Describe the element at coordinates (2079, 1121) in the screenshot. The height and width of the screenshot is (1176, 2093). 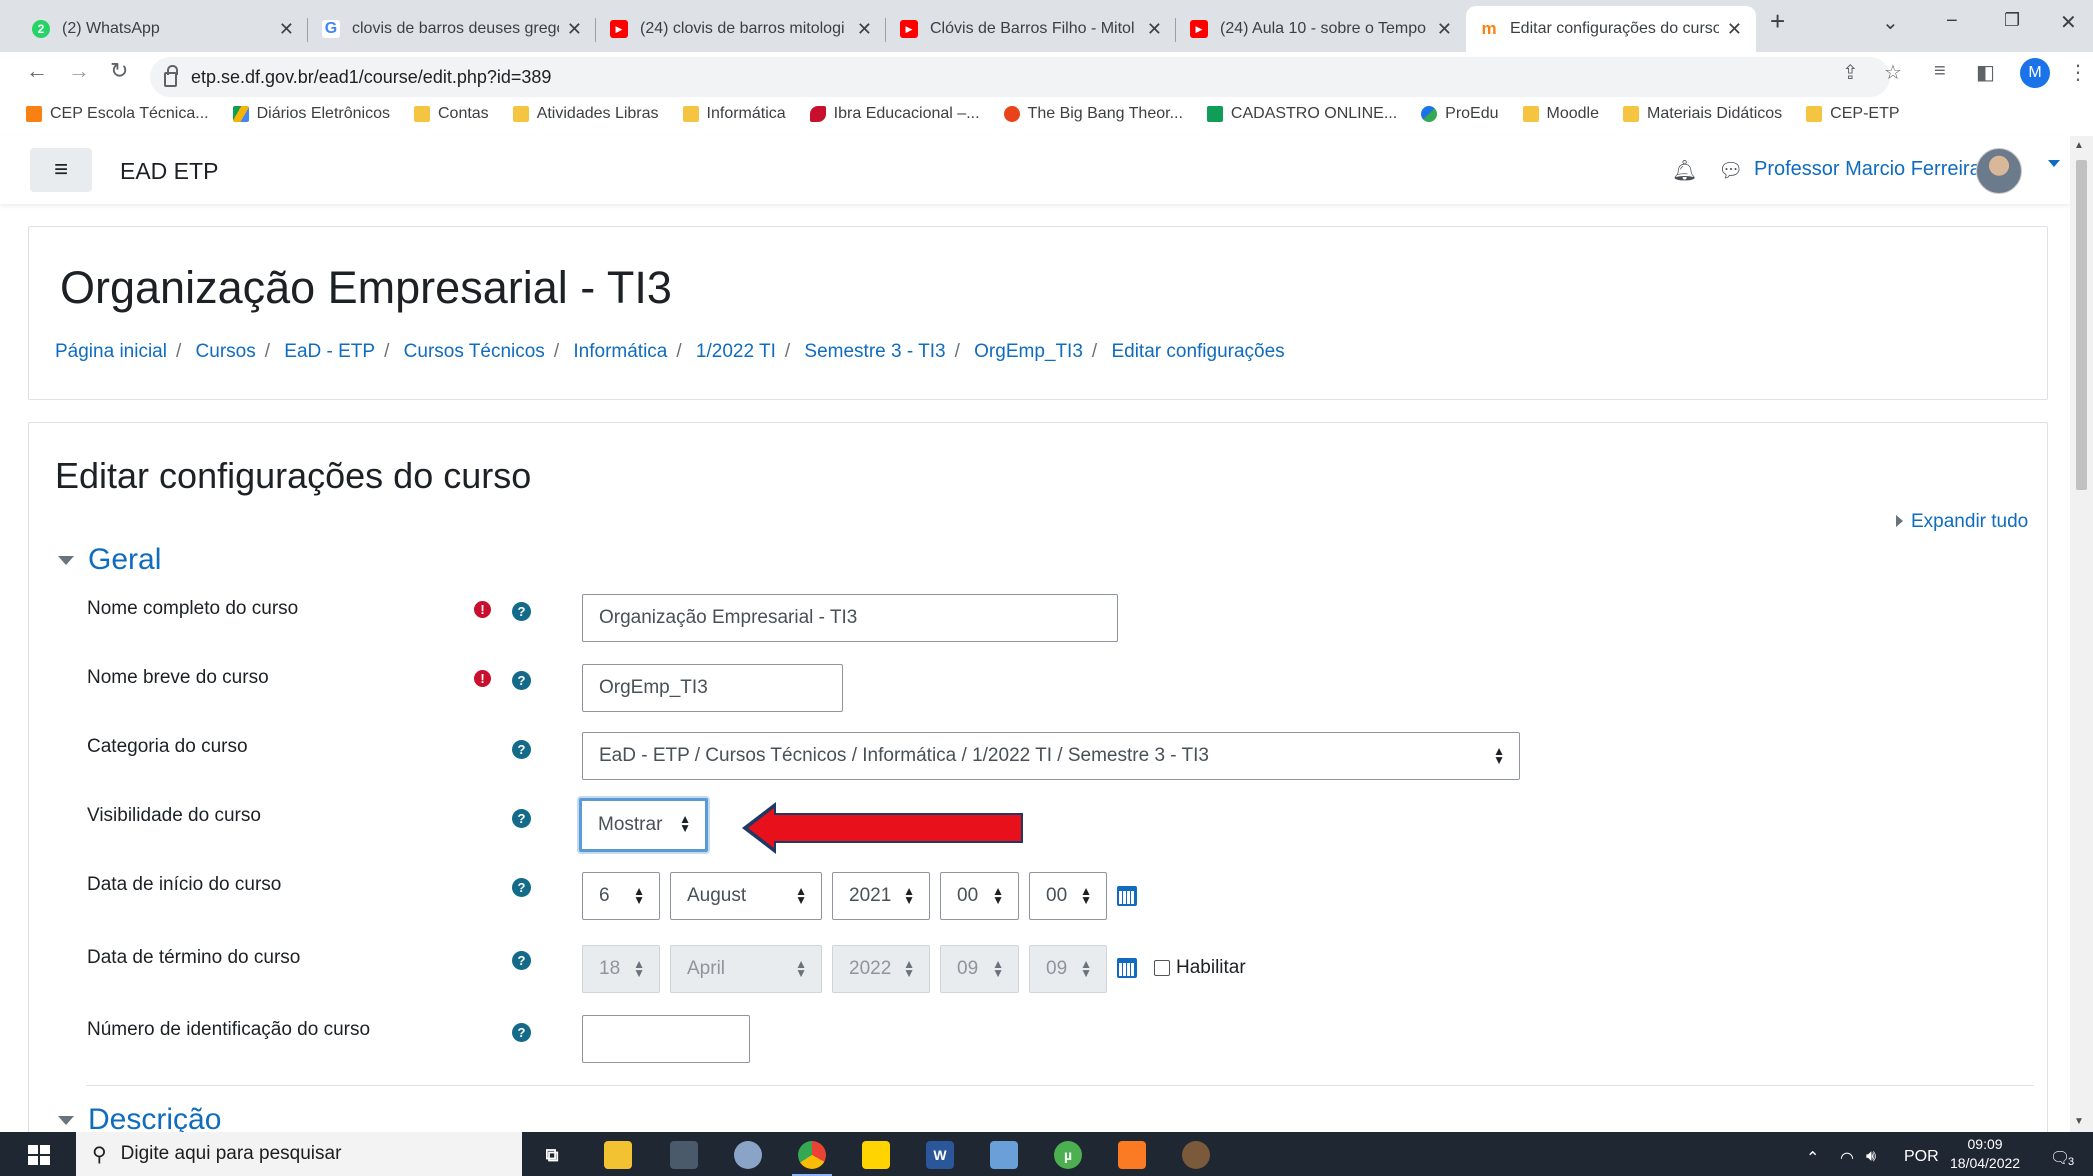
I see `scroll-down-icon: ▼` at that location.